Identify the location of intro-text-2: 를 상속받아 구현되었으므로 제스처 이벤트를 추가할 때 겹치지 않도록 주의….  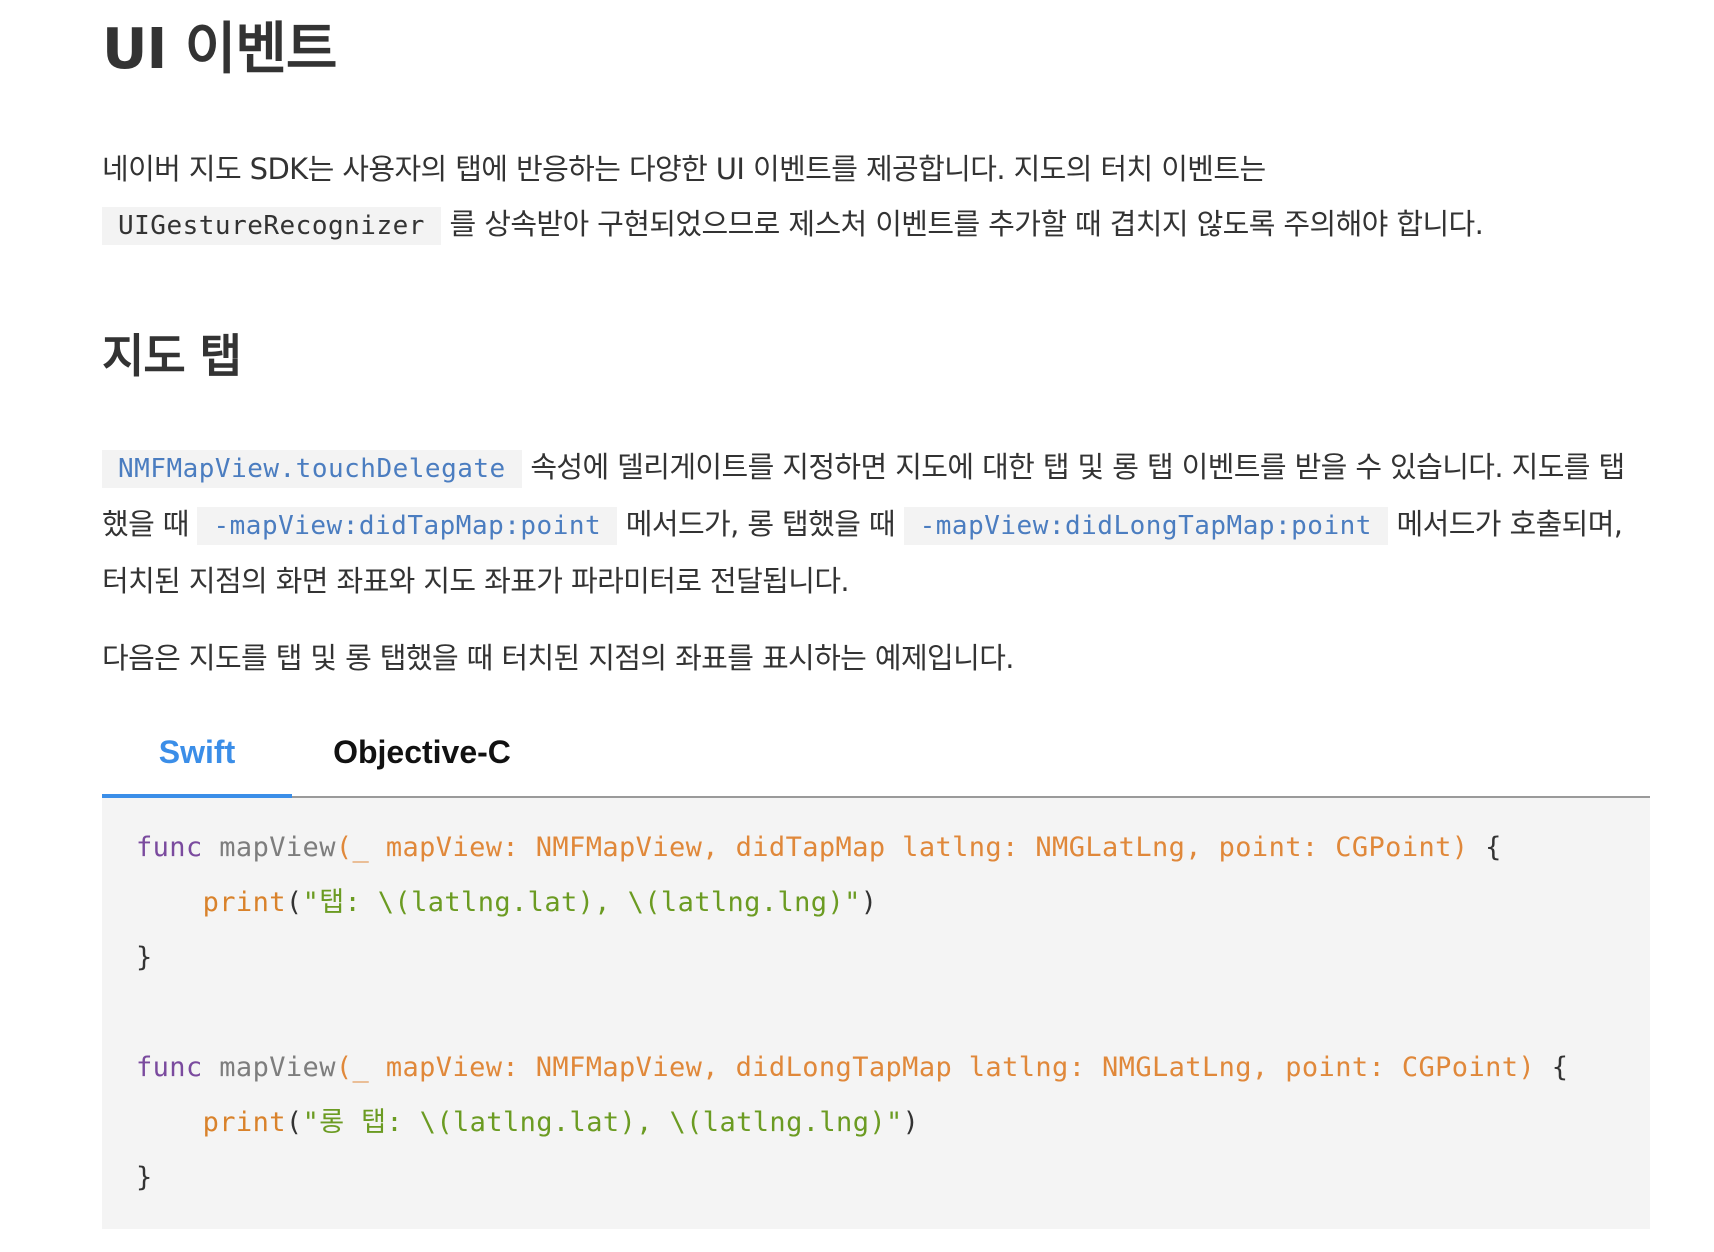
(966, 224).